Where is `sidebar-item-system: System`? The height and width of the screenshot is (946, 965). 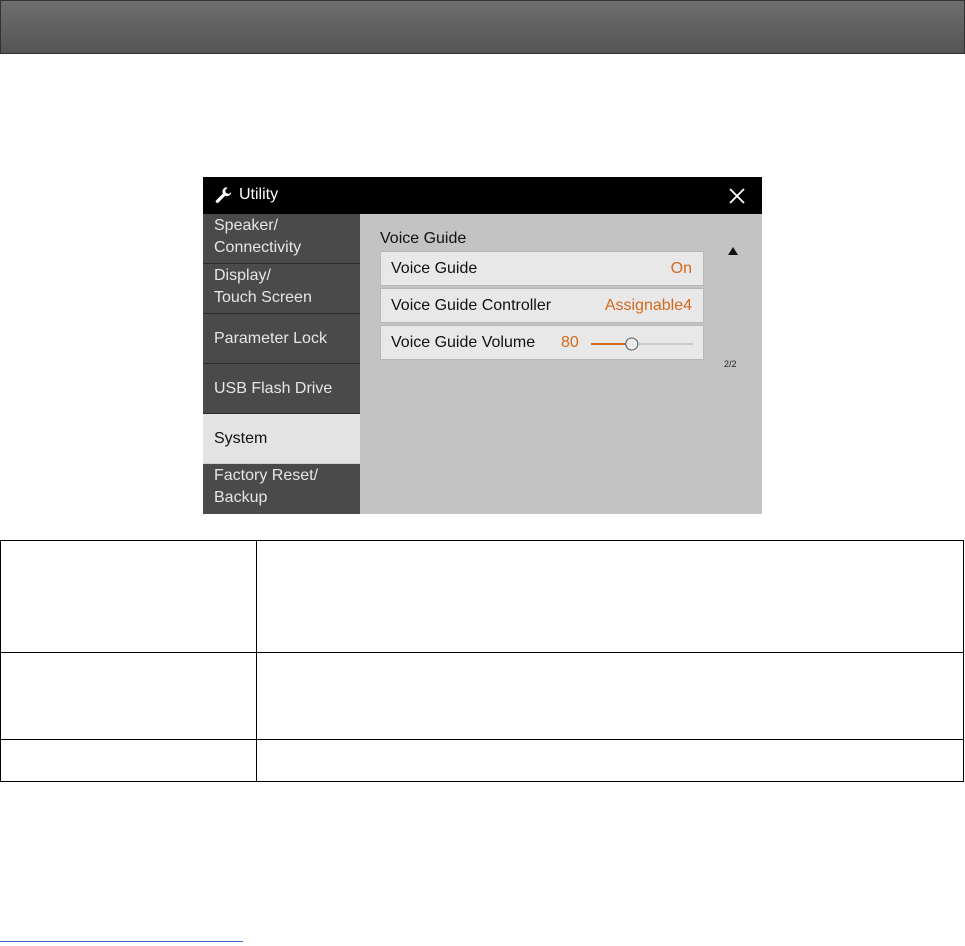 sidebar-item-system: System is located at coordinates (281, 439).